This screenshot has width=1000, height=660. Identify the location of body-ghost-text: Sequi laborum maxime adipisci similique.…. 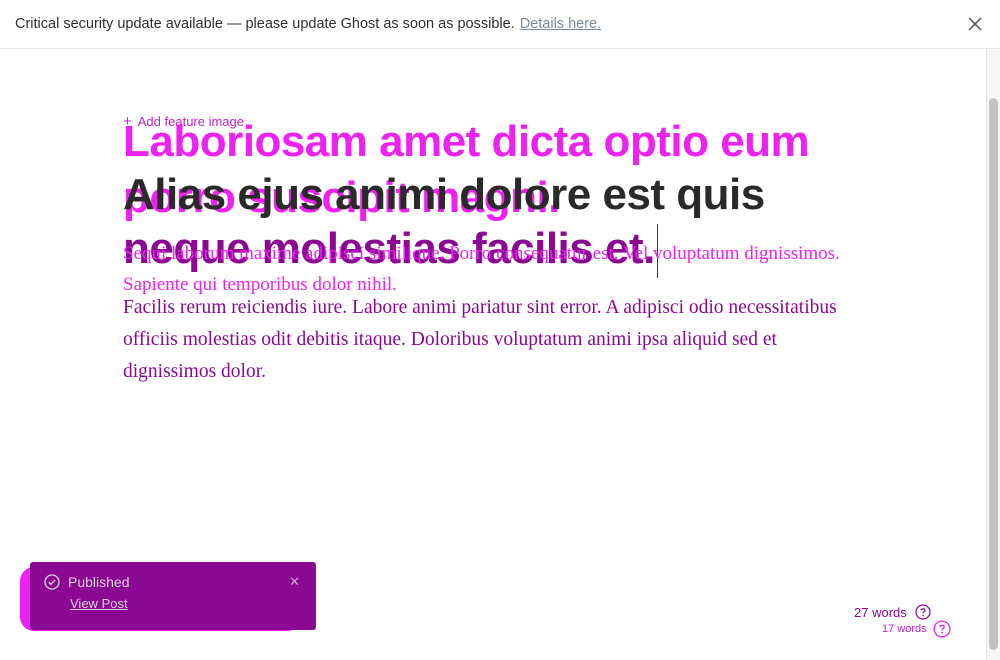
(481, 269).